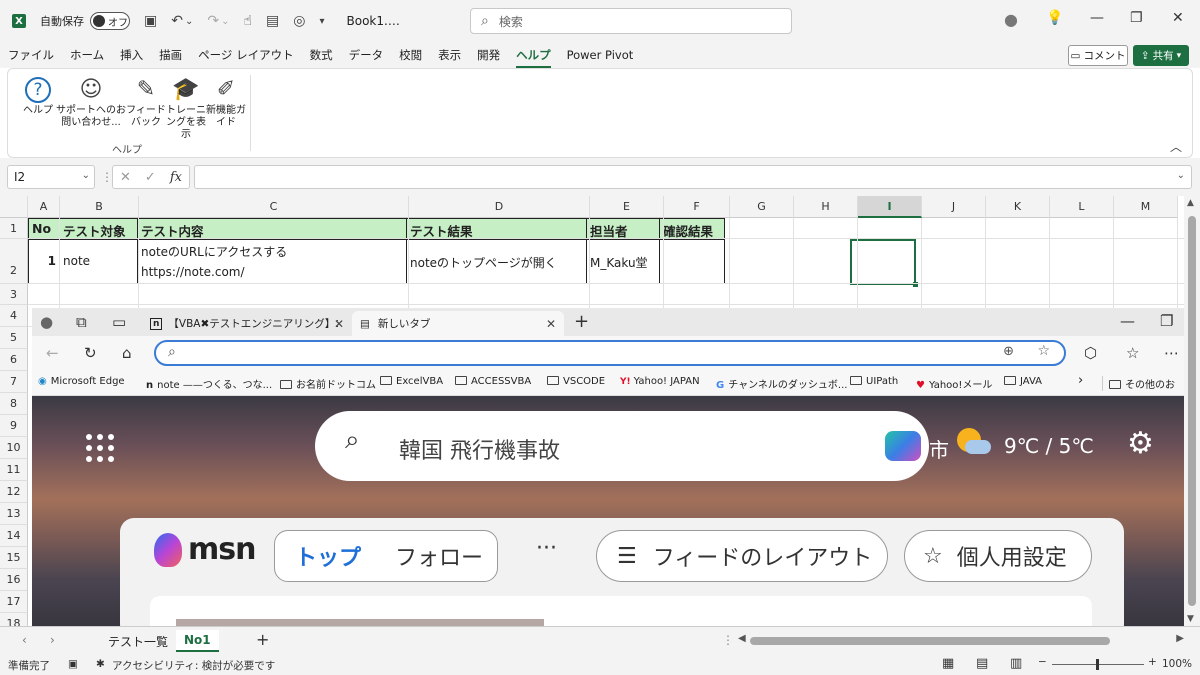  Describe the element at coordinates (205, 549) in the screenshot. I see `msn-logo: msn` at that location.